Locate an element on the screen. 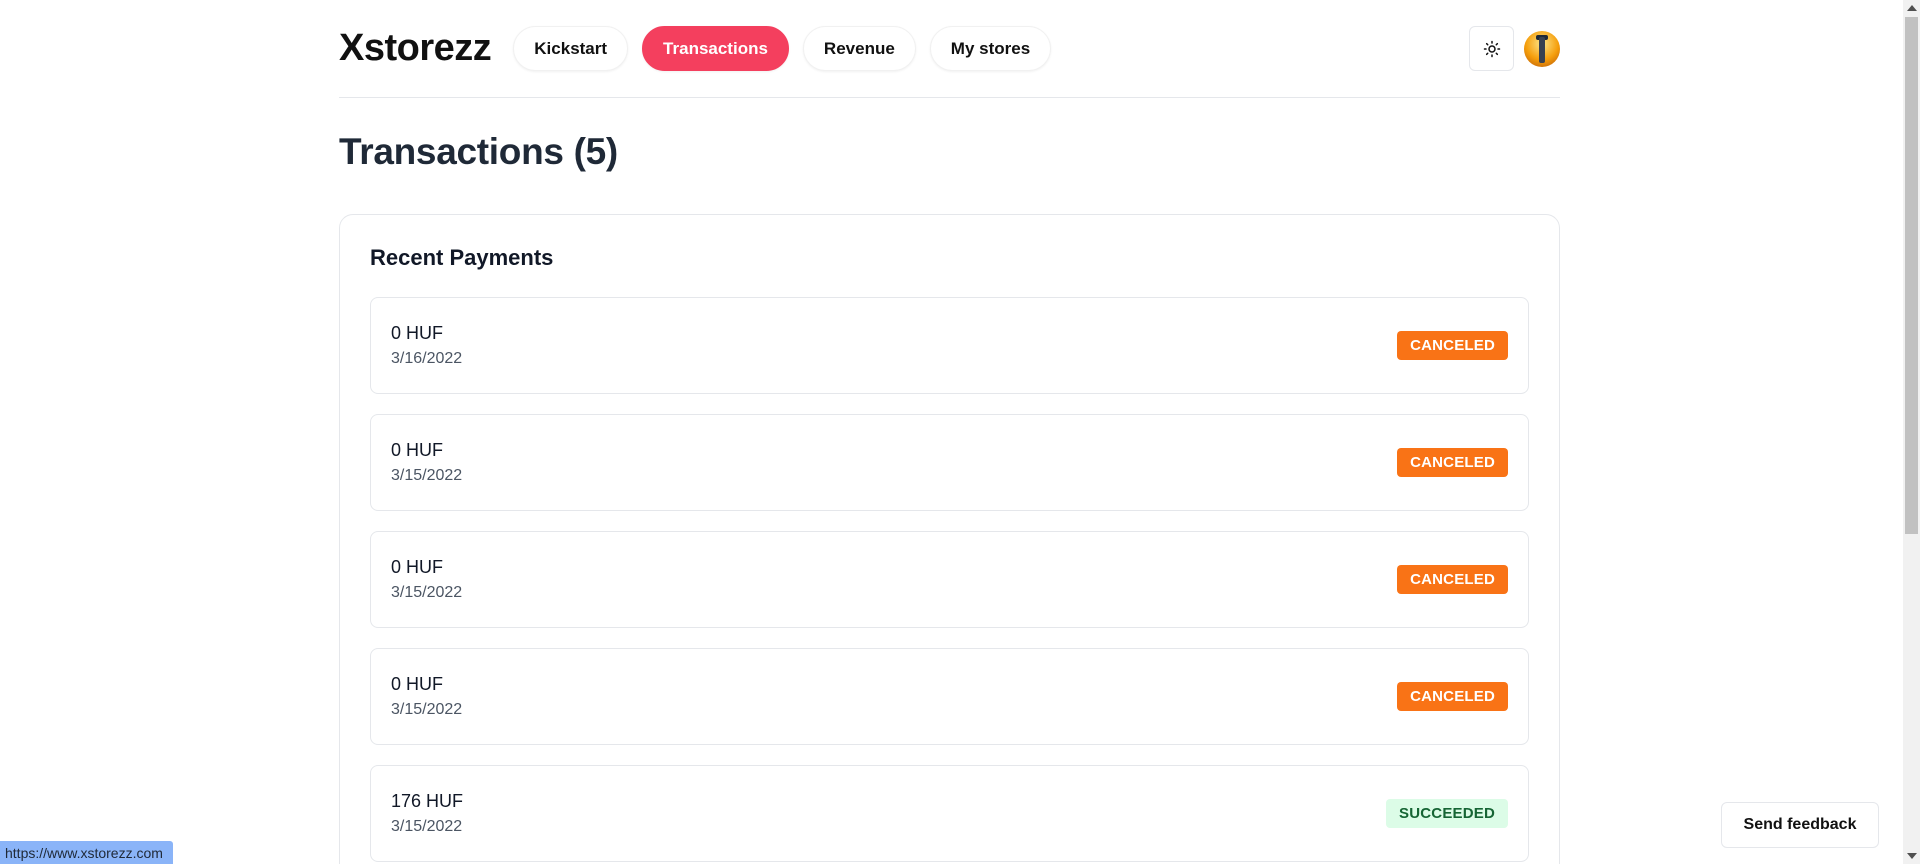 This screenshot has height=864, width=1920. sun-icon is located at coordinates (1491, 48).